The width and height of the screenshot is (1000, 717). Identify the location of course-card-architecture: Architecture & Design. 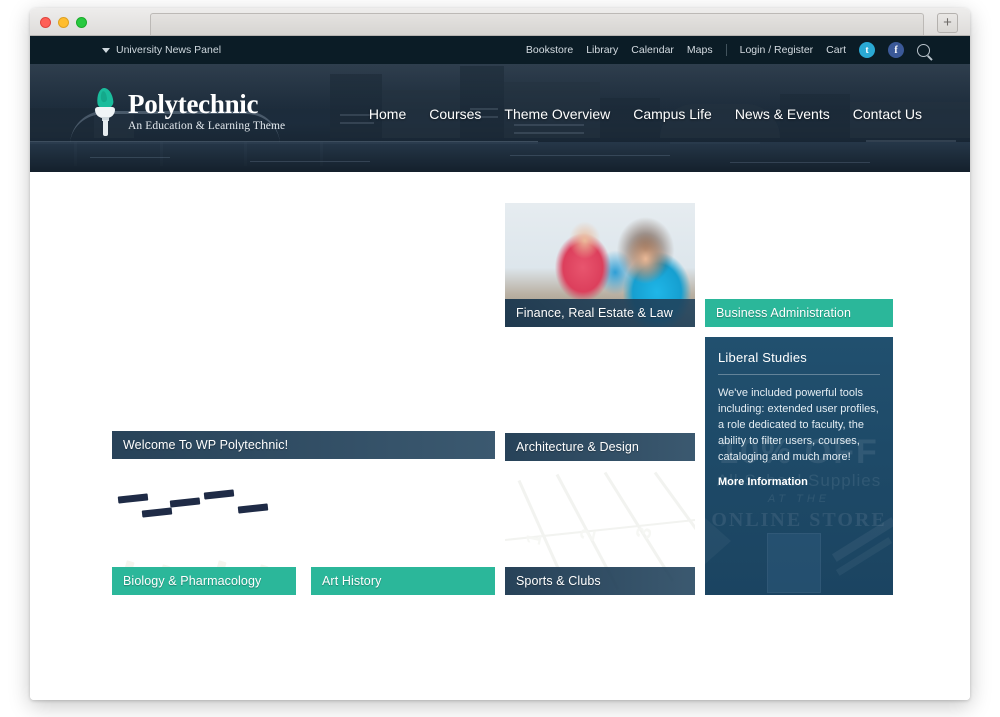
(600, 399).